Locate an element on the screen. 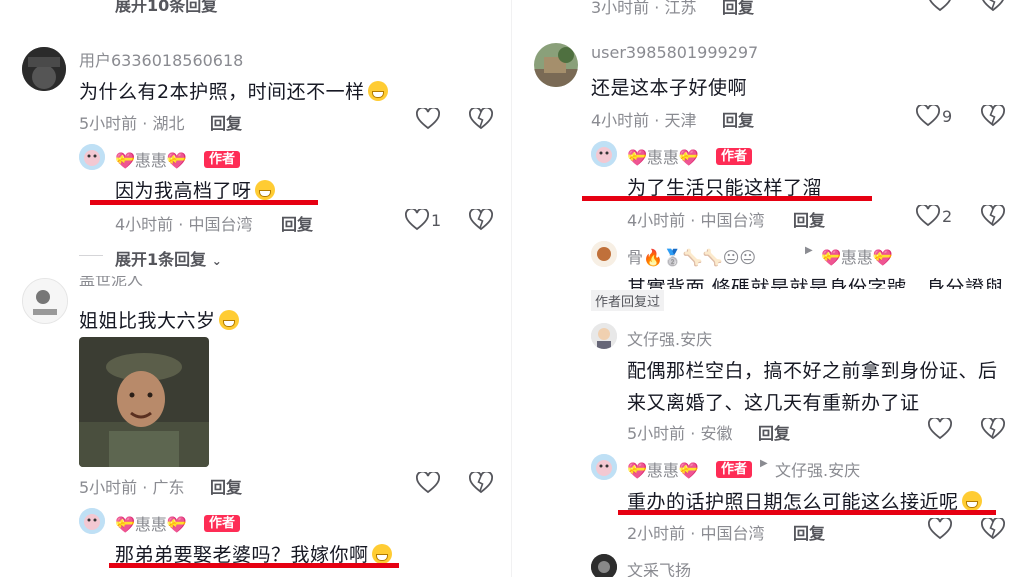 This screenshot has height=577, width=1024. expand-replies-button: 展开1条回复 ⌄ is located at coordinates (168, 258).